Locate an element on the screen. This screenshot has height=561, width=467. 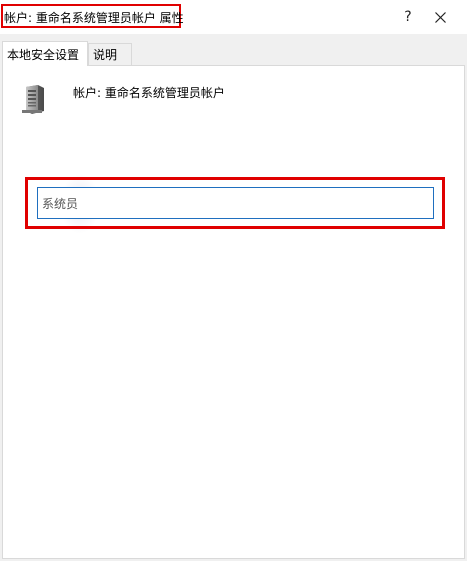
close-button is located at coordinates (440, 17).